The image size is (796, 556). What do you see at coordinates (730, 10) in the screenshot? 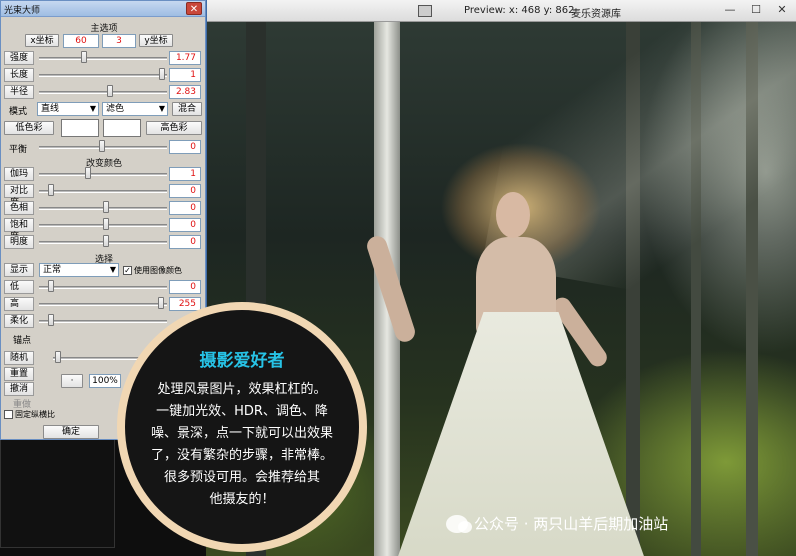
I see `minimize-icon: —` at bounding box center [730, 10].